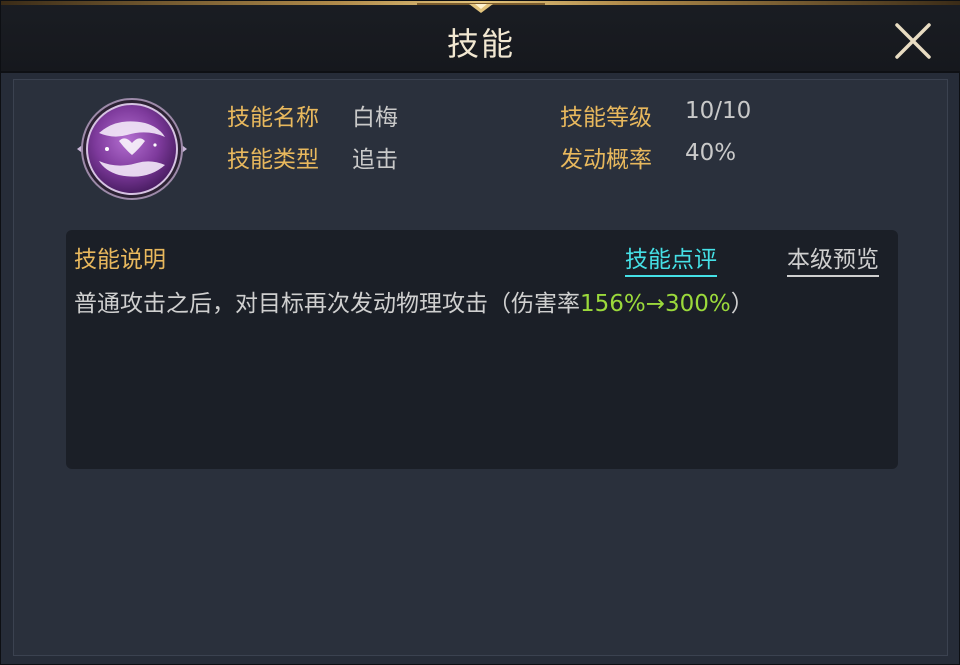 The width and height of the screenshot is (960, 665). What do you see at coordinates (606, 118) in the screenshot?
I see `skill-level-label: 技能等级` at bounding box center [606, 118].